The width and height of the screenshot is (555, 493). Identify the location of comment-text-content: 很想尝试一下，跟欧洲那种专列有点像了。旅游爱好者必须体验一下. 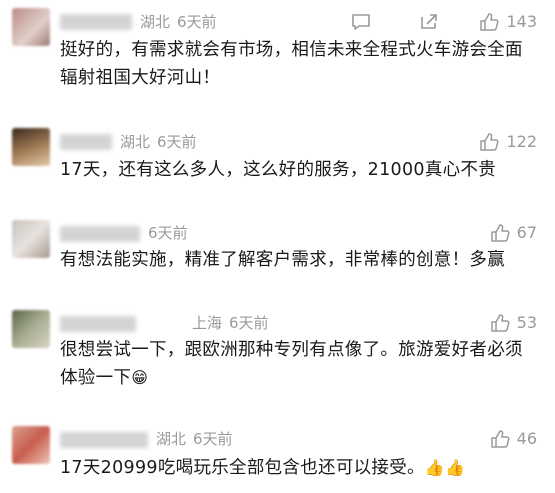
(291, 364).